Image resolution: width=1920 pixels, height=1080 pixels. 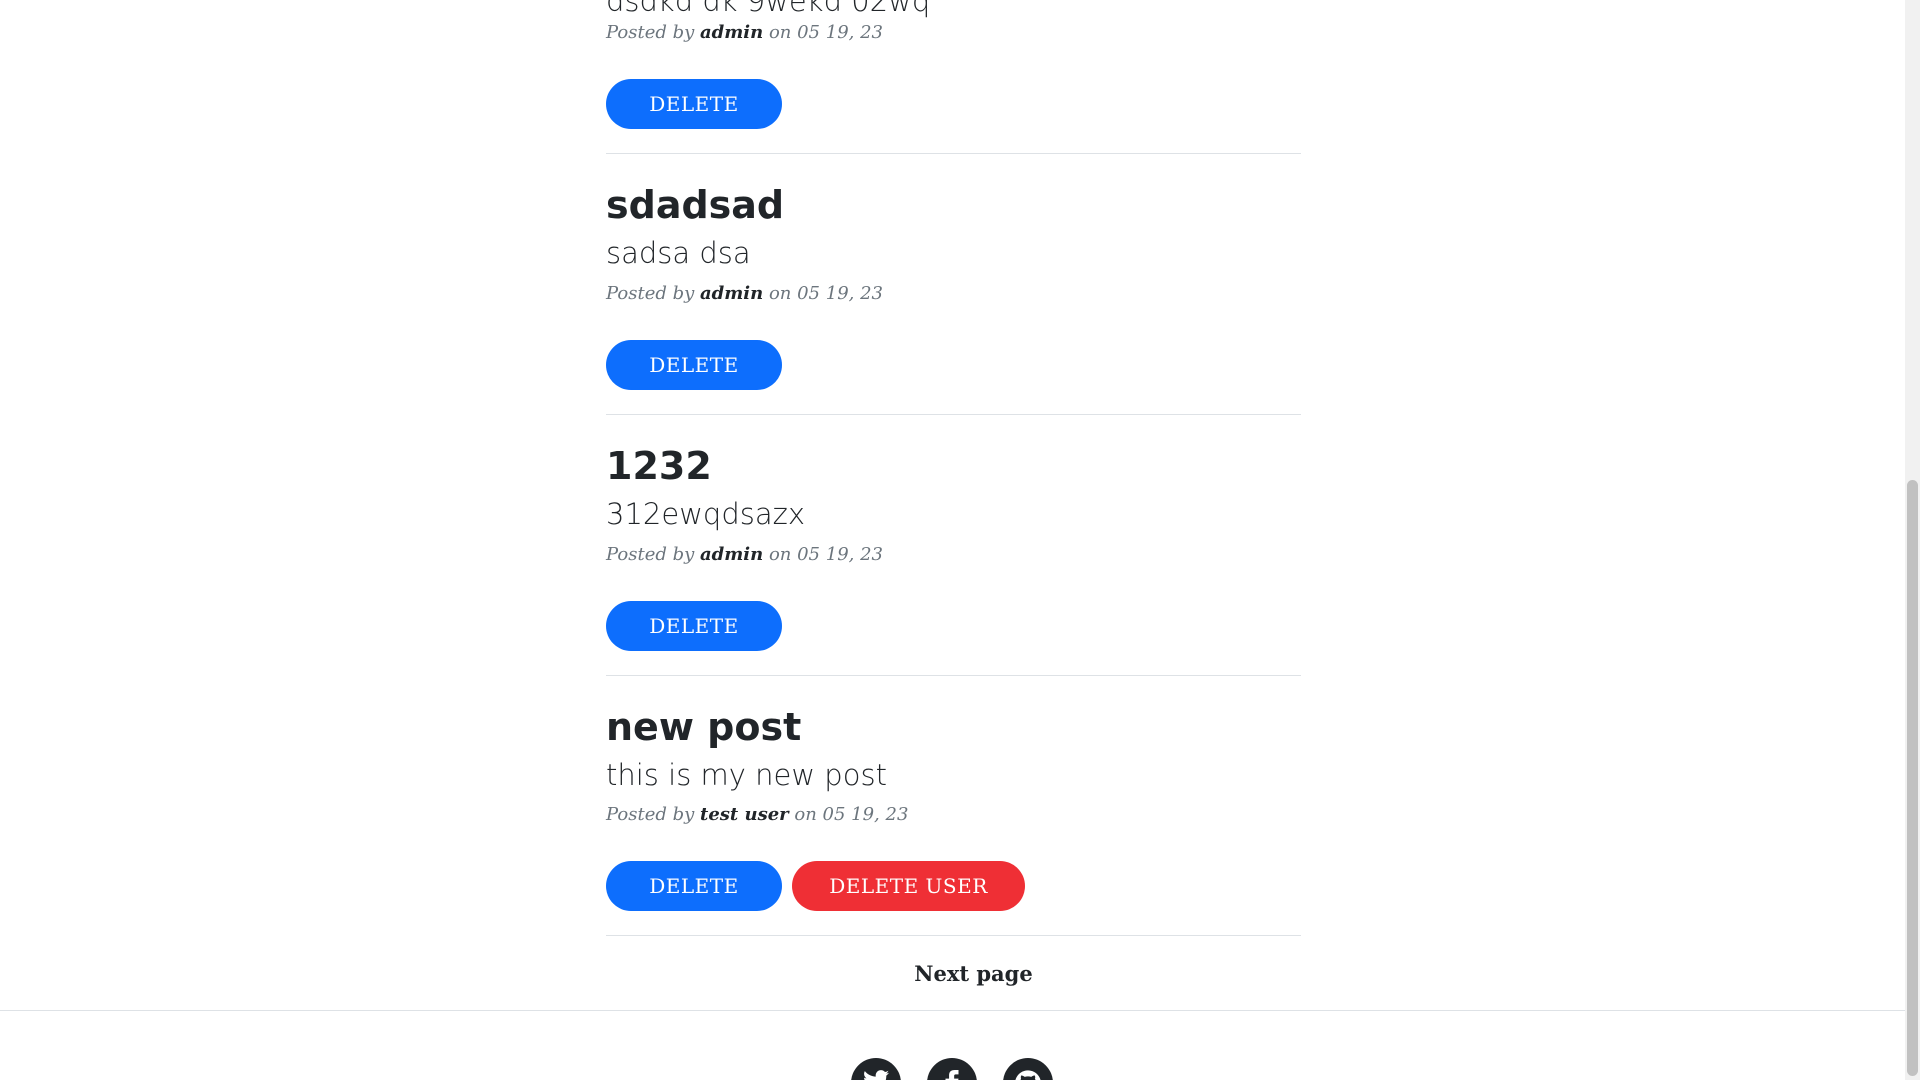 What do you see at coordinates (659, 466) in the screenshot?
I see `post-title: 1232` at bounding box center [659, 466].